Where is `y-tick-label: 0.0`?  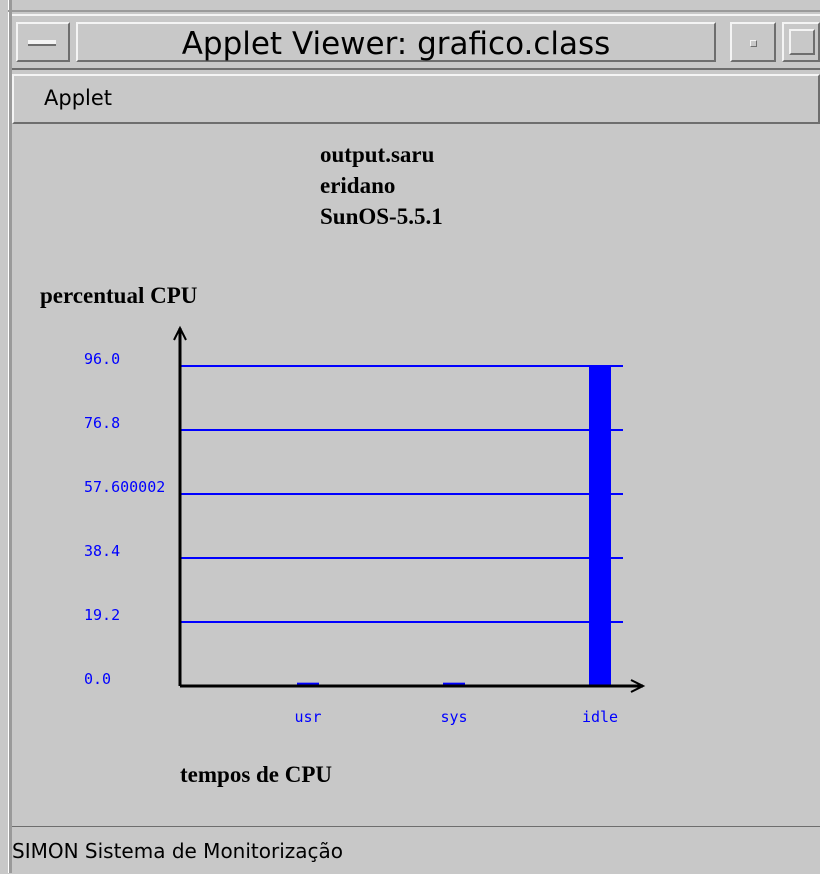 y-tick-label: 0.0 is located at coordinates (97, 679).